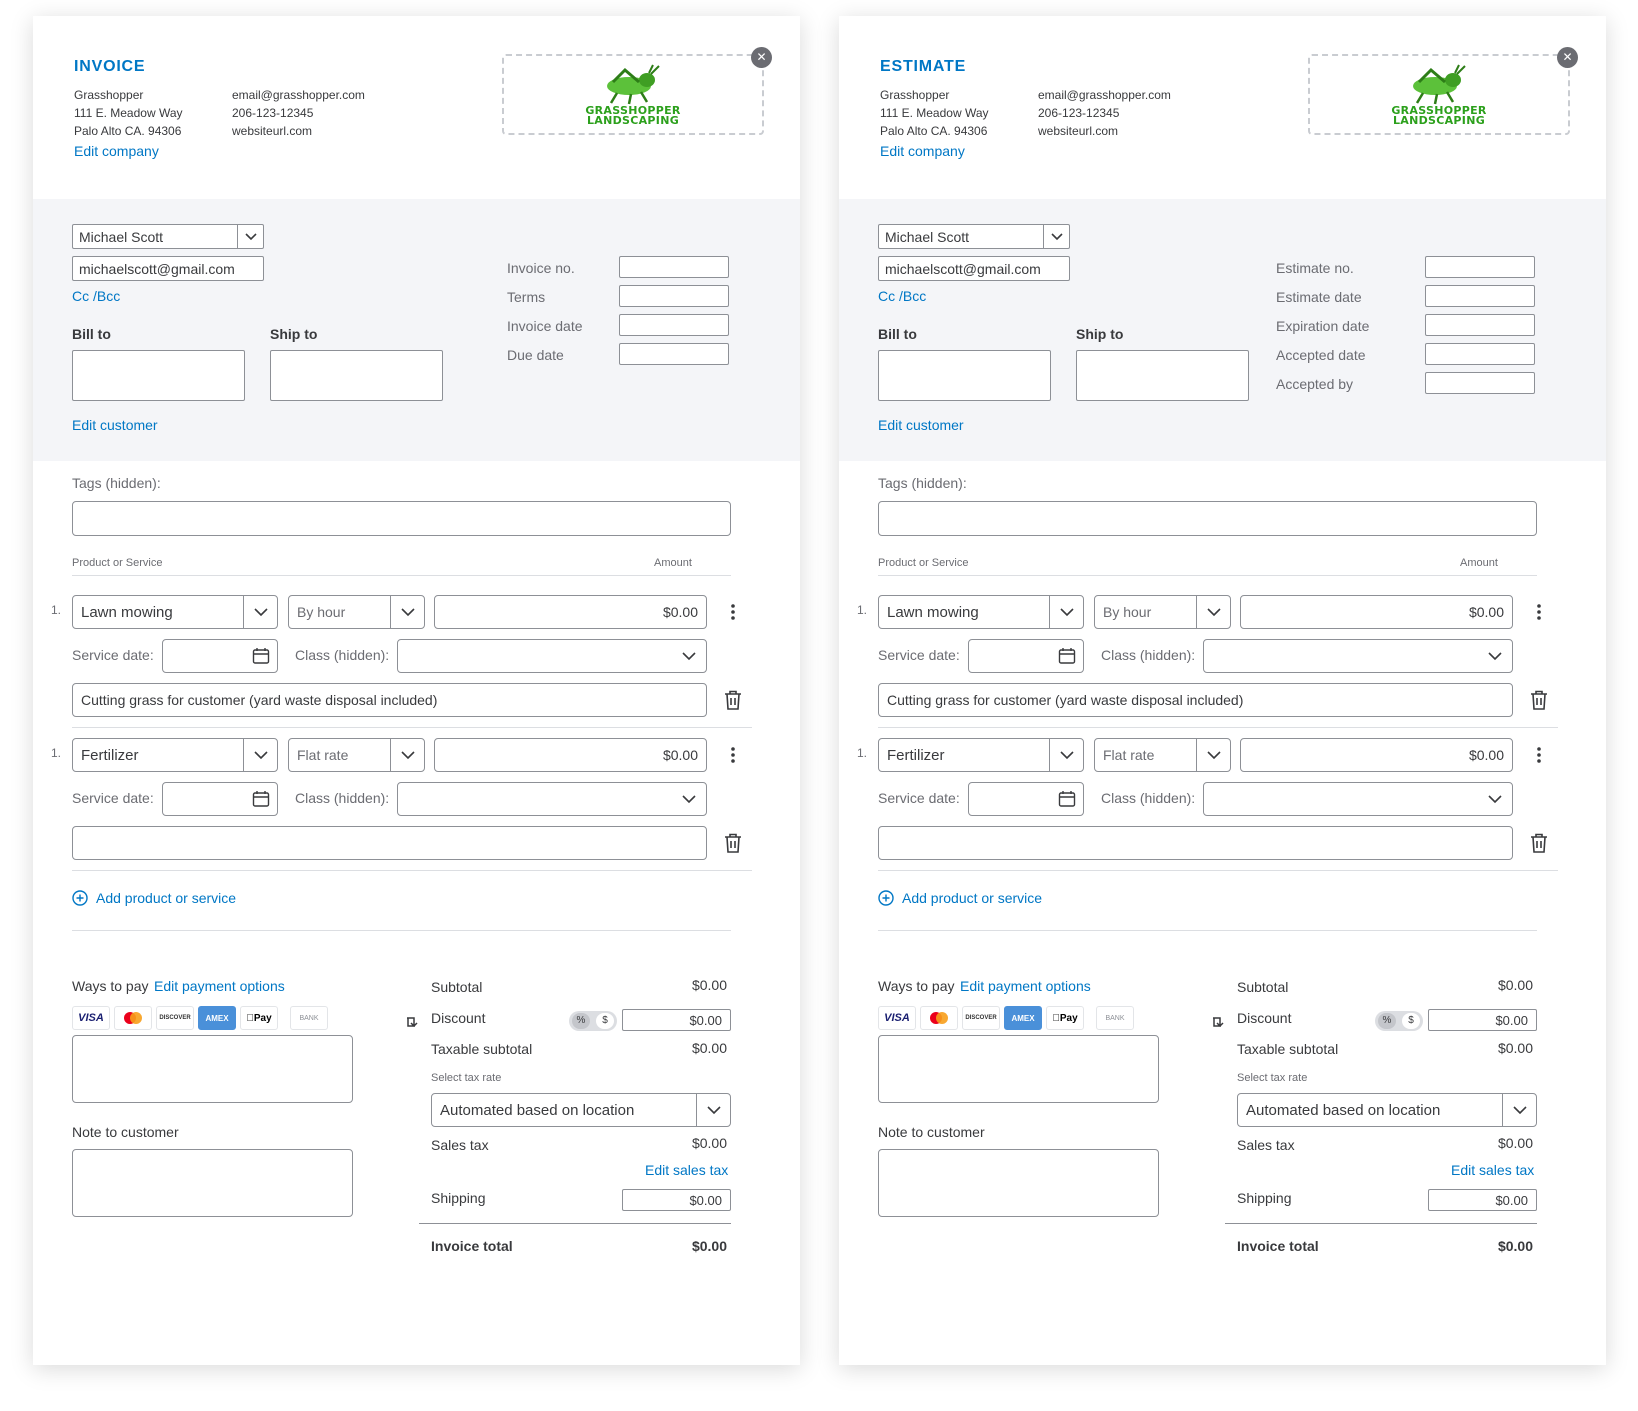 This screenshot has height=1411, width=1638. What do you see at coordinates (117, 563) in the screenshot?
I see `product-column-header: Product or Service` at bounding box center [117, 563].